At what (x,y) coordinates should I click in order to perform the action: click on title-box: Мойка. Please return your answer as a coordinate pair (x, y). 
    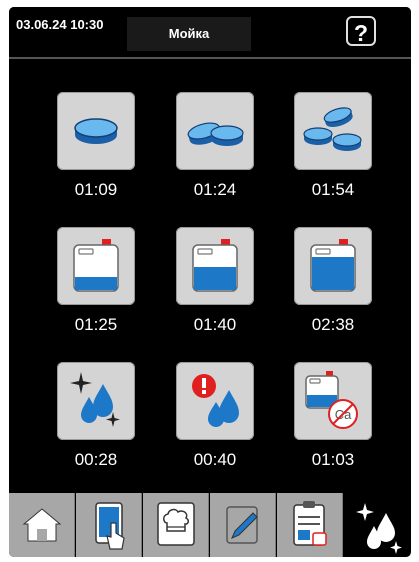
    Looking at the image, I should click on (189, 34).